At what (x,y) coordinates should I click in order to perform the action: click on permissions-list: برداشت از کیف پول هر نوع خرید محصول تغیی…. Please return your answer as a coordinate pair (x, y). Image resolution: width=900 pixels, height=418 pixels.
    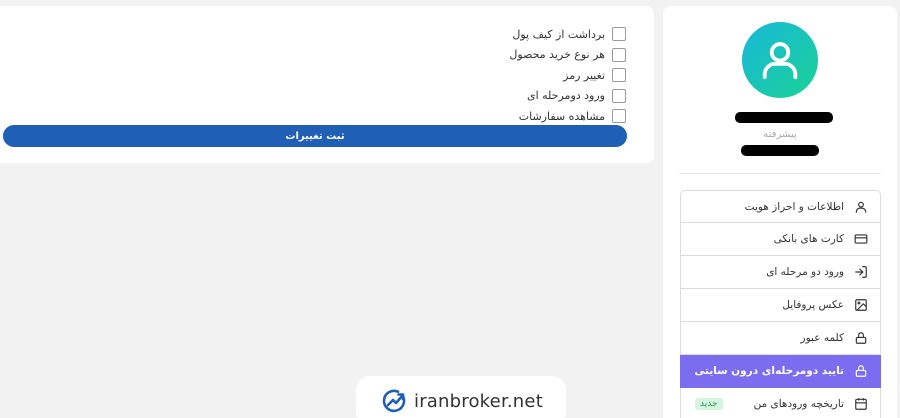
    Looking at the image, I should click on (567, 75).